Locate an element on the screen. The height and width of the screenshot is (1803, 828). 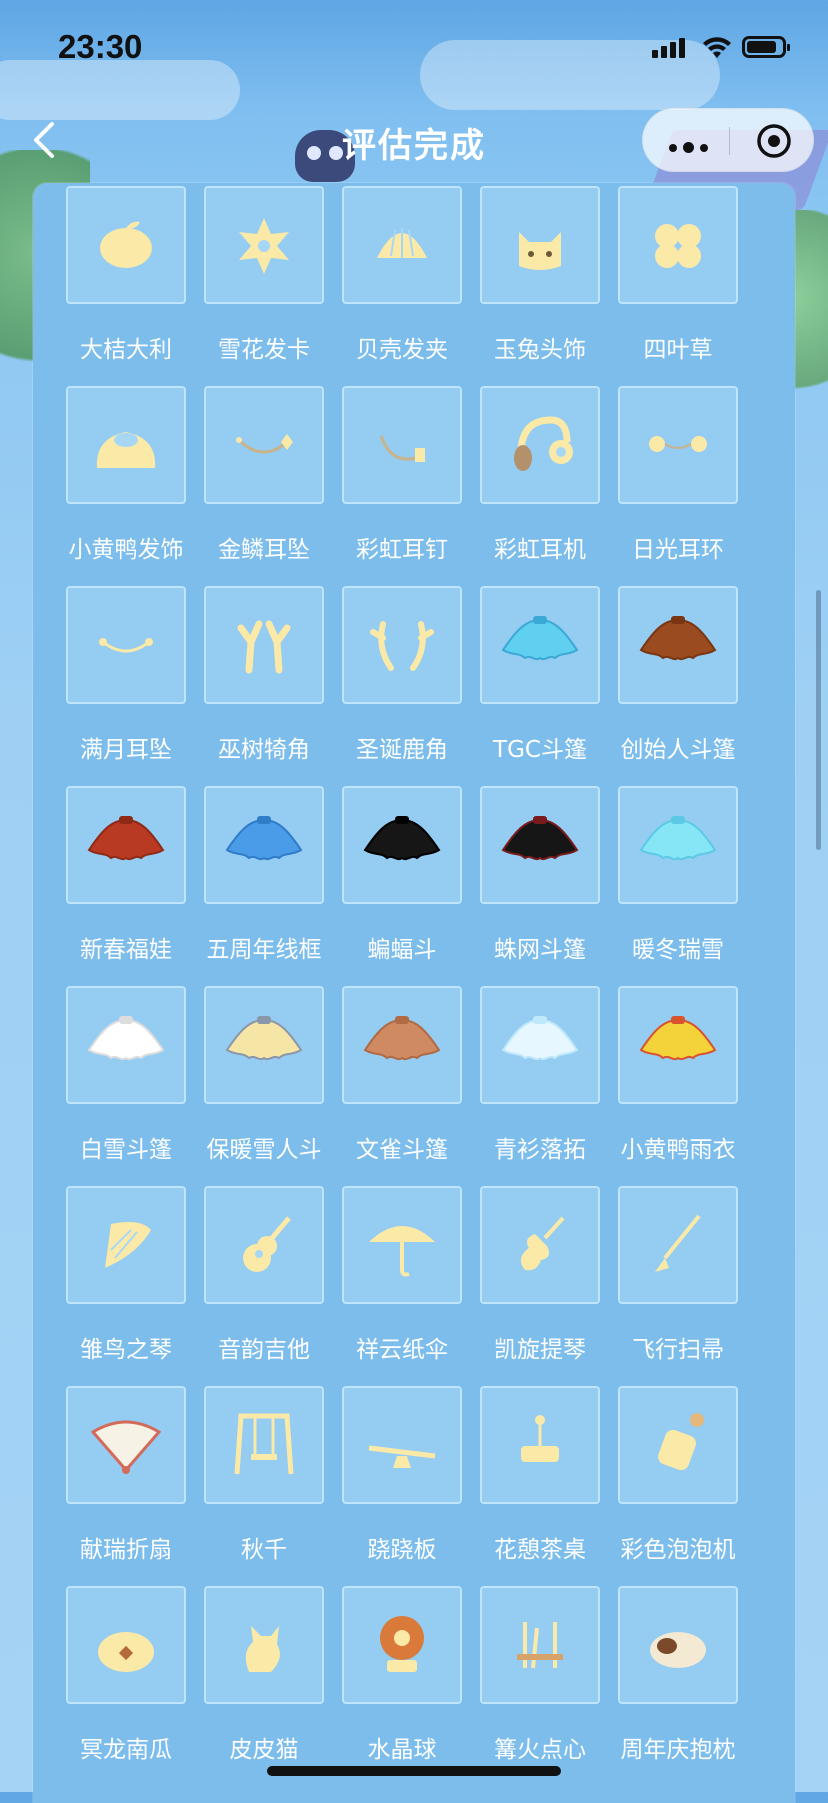
capsule-divider is located at coordinates (729, 141).